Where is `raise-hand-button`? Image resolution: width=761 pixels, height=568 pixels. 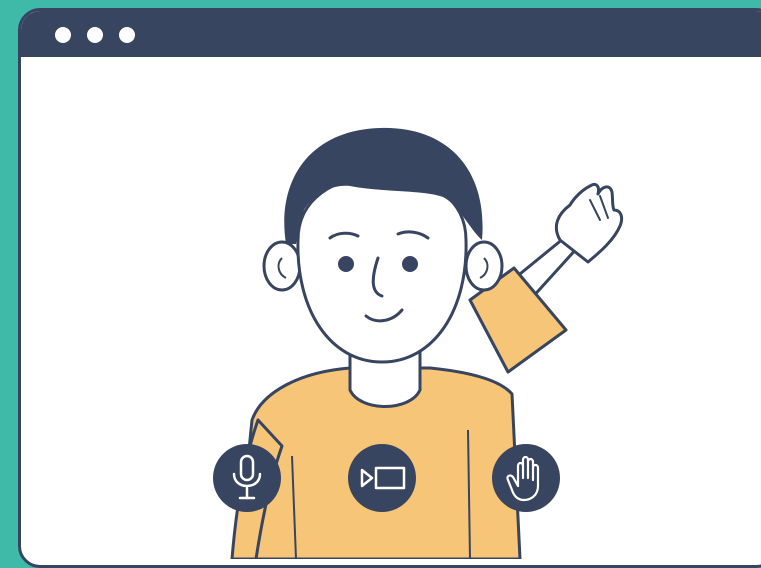
raise-hand-button is located at coordinates (526, 478).